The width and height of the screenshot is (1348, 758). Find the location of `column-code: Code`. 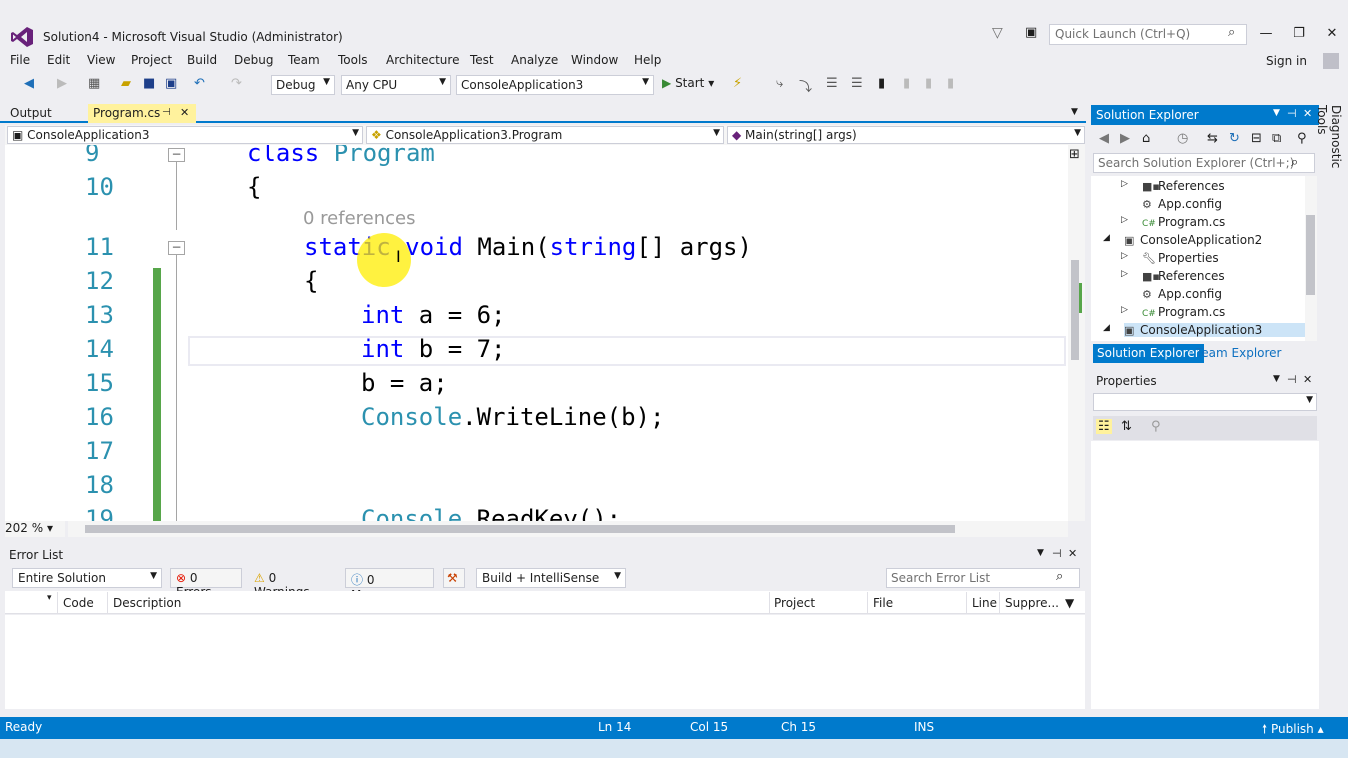

column-code: Code is located at coordinates (78, 603).